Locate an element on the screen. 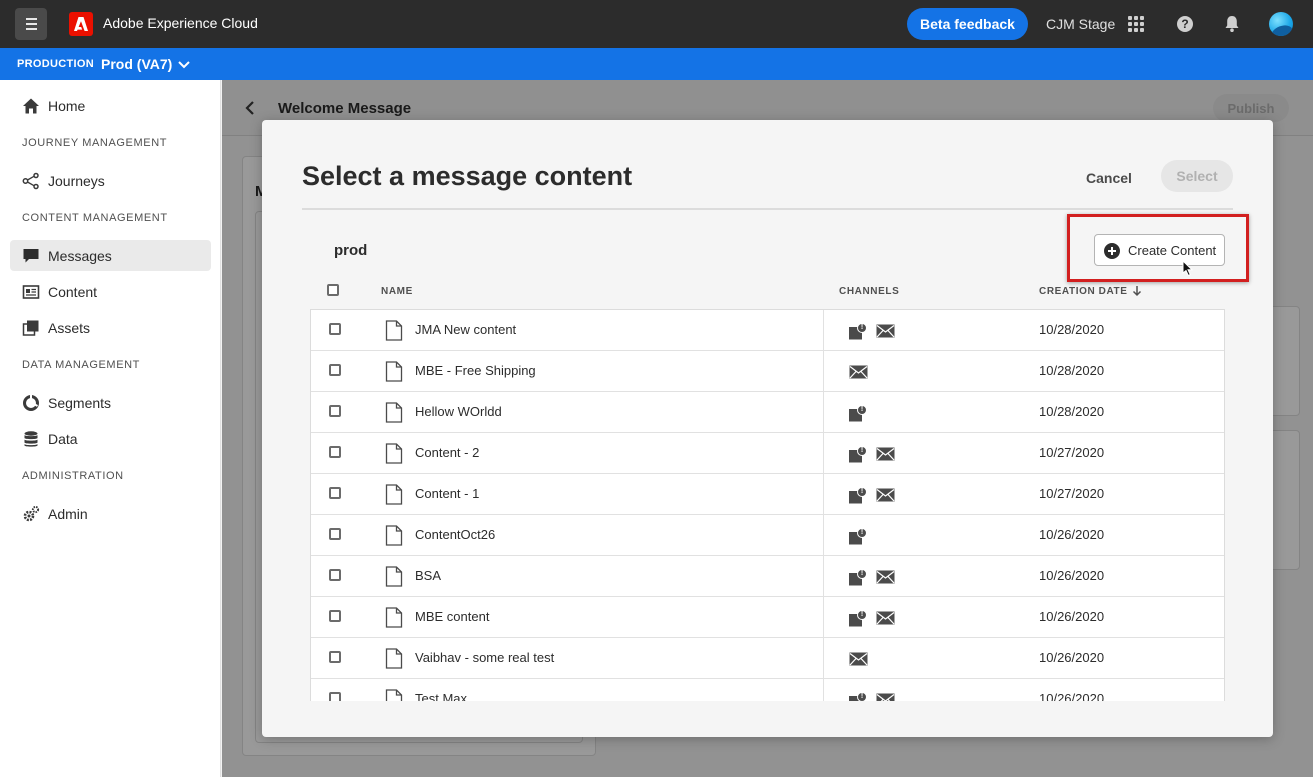 The height and width of the screenshot is (777, 1313). section-heading-journey: JOURNEY MANAGEMENT is located at coordinates (95, 143).